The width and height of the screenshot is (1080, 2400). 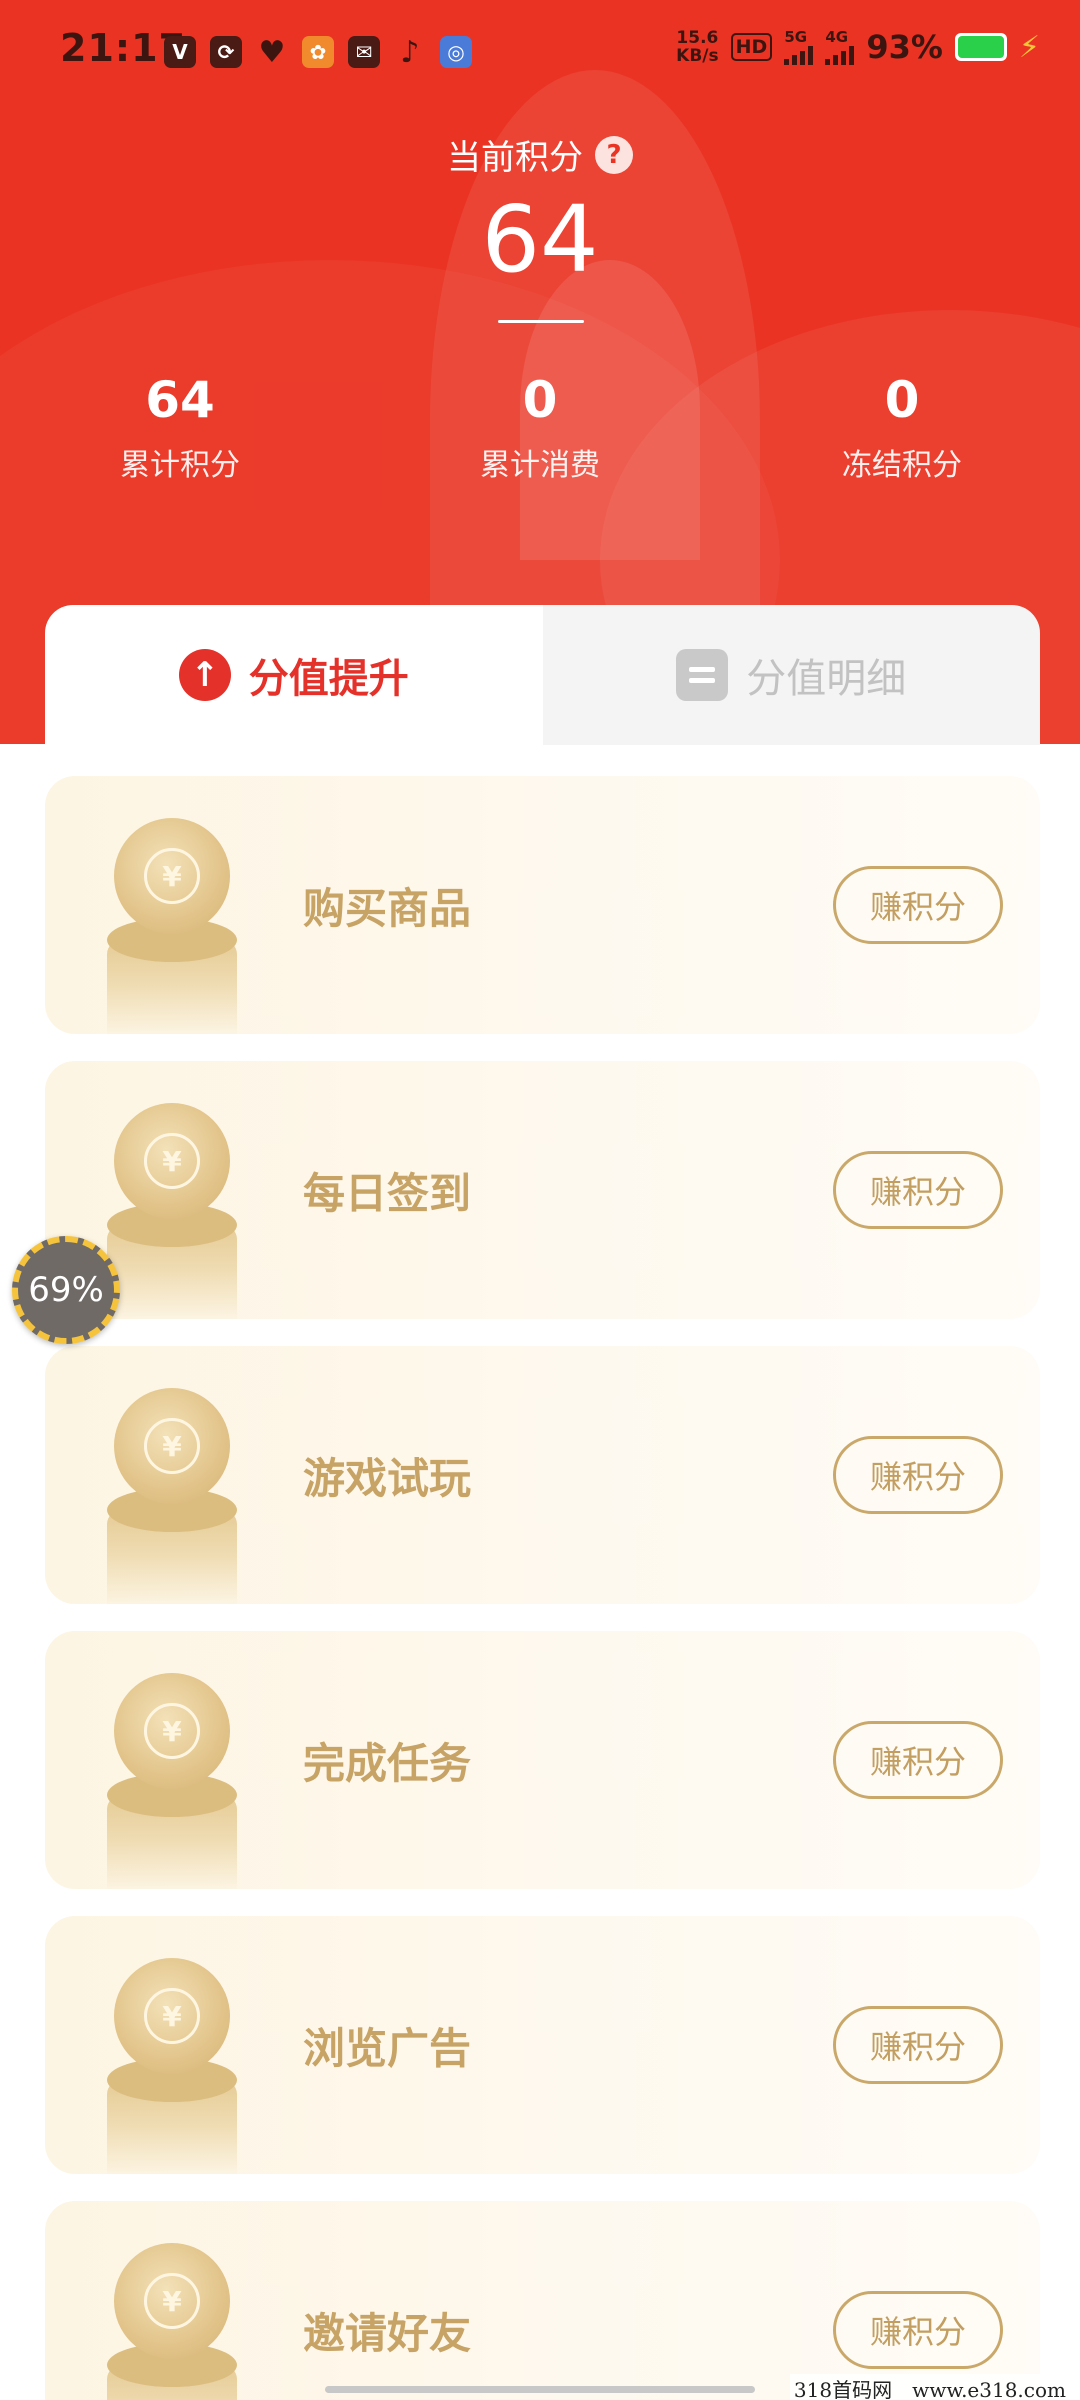 What do you see at coordinates (387, 1478) in the screenshot?
I see `item-title: 游戏试玩` at bounding box center [387, 1478].